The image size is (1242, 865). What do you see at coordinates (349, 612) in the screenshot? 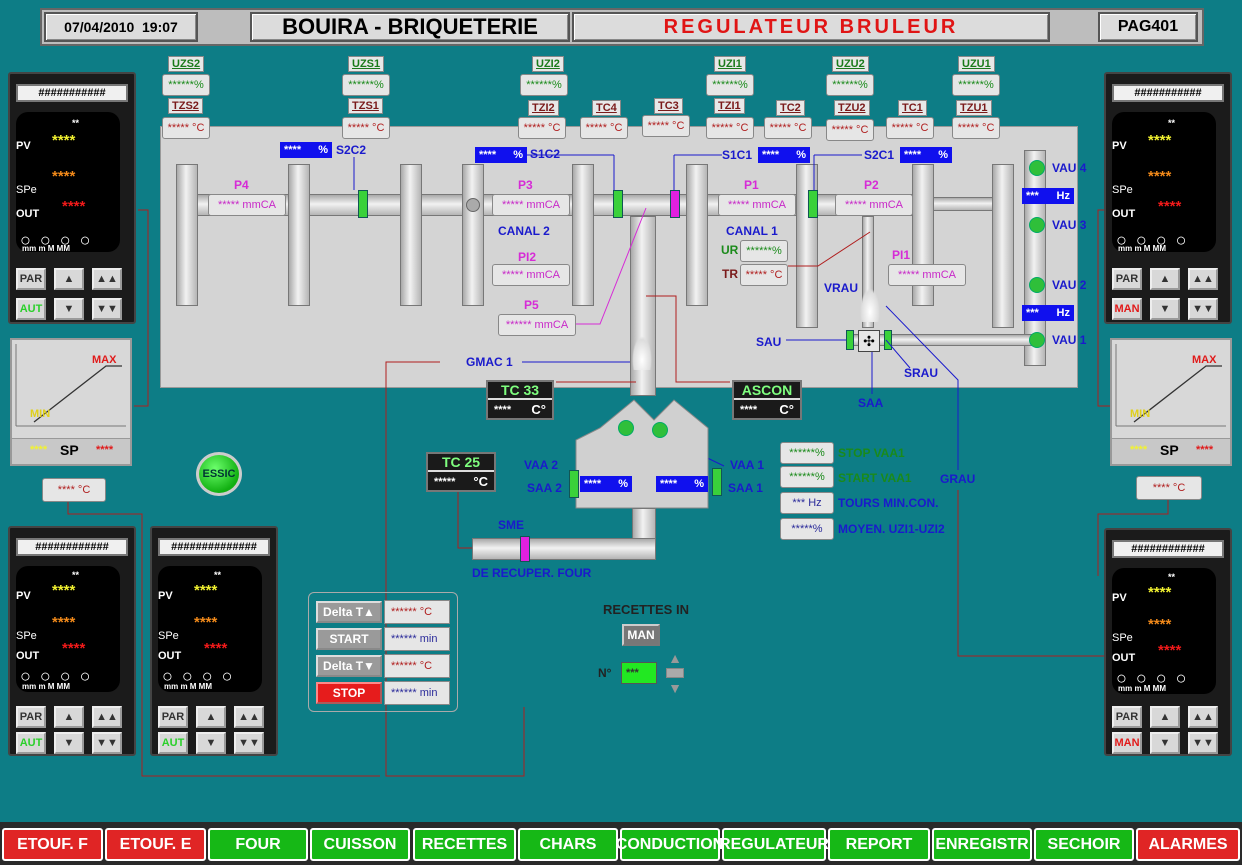
I see `delta-t-up-button: Delta T▲` at bounding box center [349, 612].